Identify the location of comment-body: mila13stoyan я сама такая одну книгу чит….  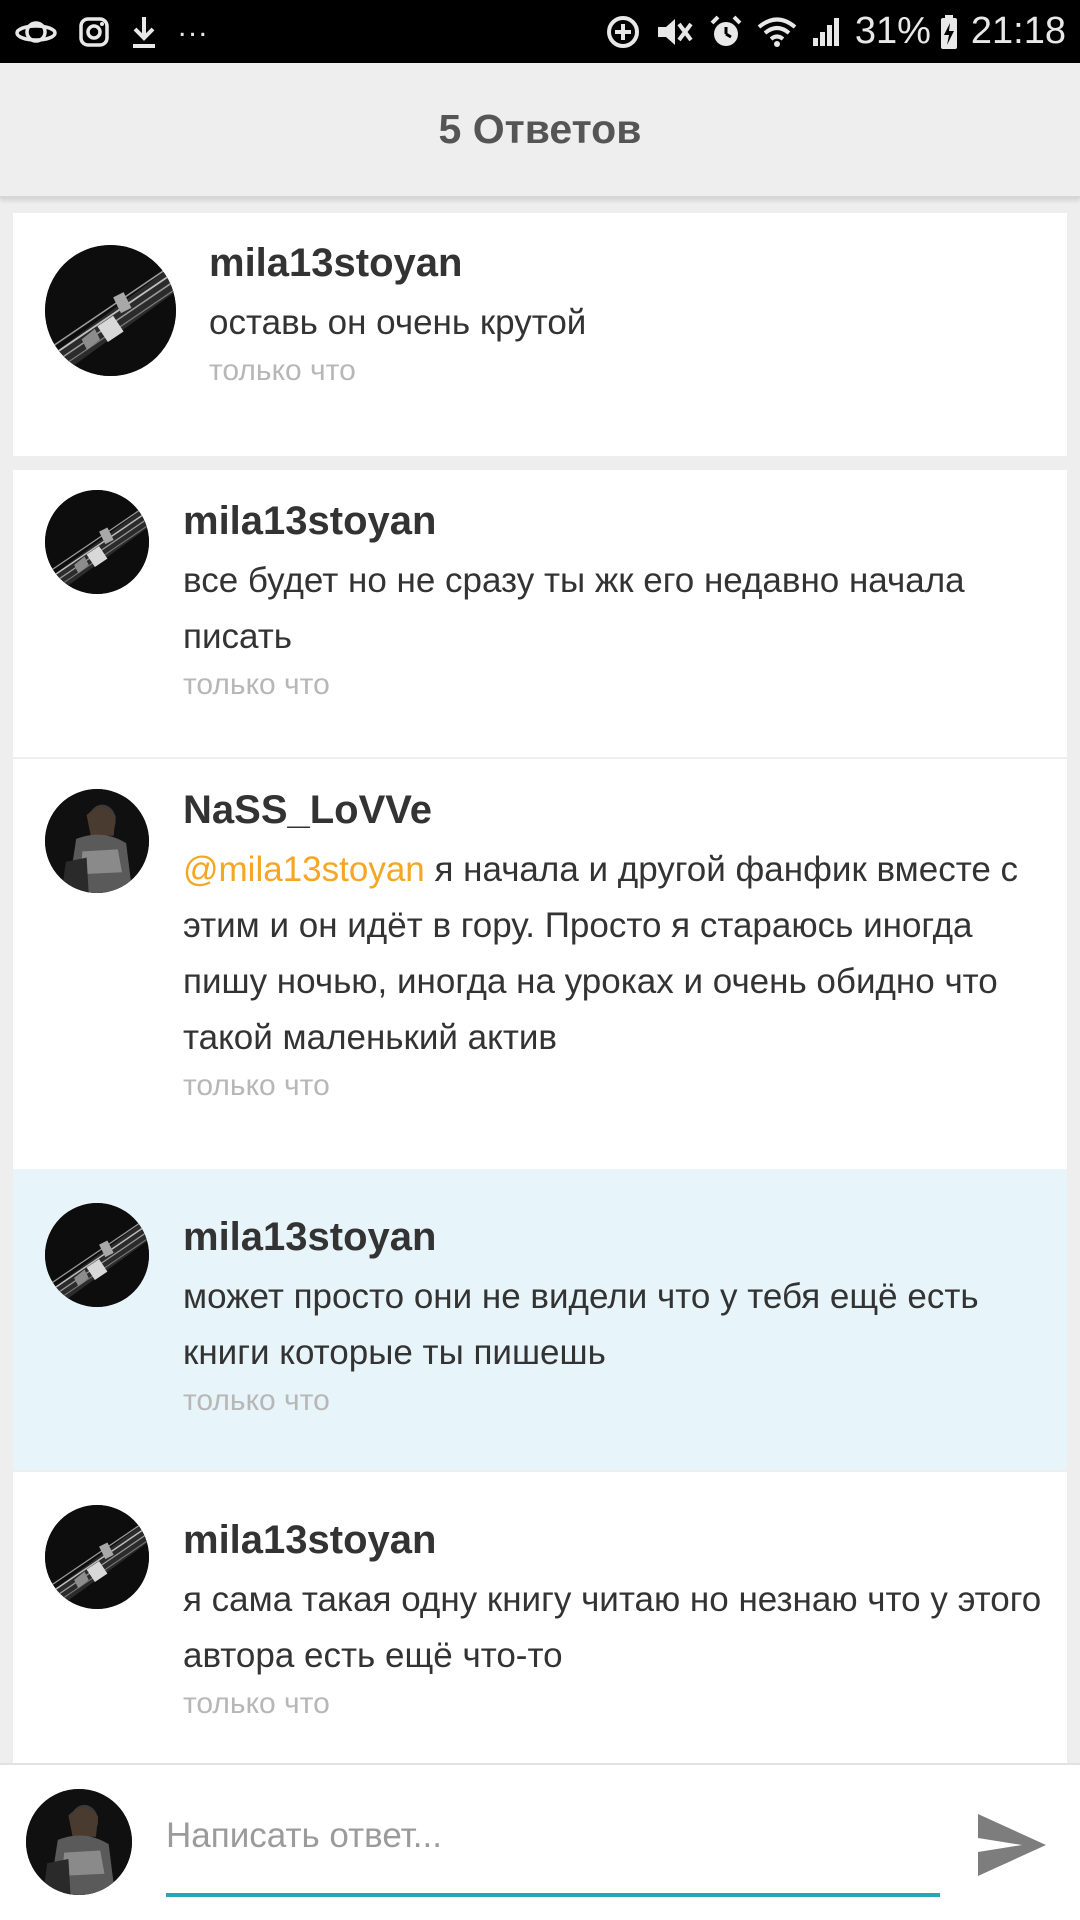
(616, 1620).